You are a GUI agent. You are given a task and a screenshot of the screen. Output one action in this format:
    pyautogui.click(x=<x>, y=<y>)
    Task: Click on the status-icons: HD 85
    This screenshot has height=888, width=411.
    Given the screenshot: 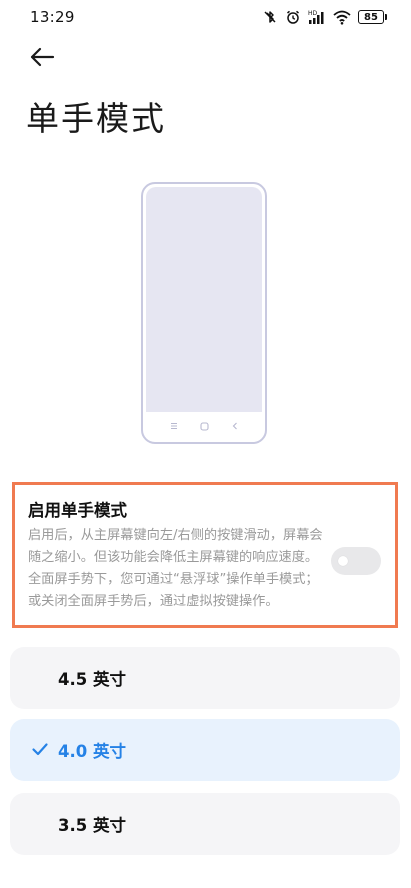 What is the action you would take?
    pyautogui.click(x=324, y=17)
    